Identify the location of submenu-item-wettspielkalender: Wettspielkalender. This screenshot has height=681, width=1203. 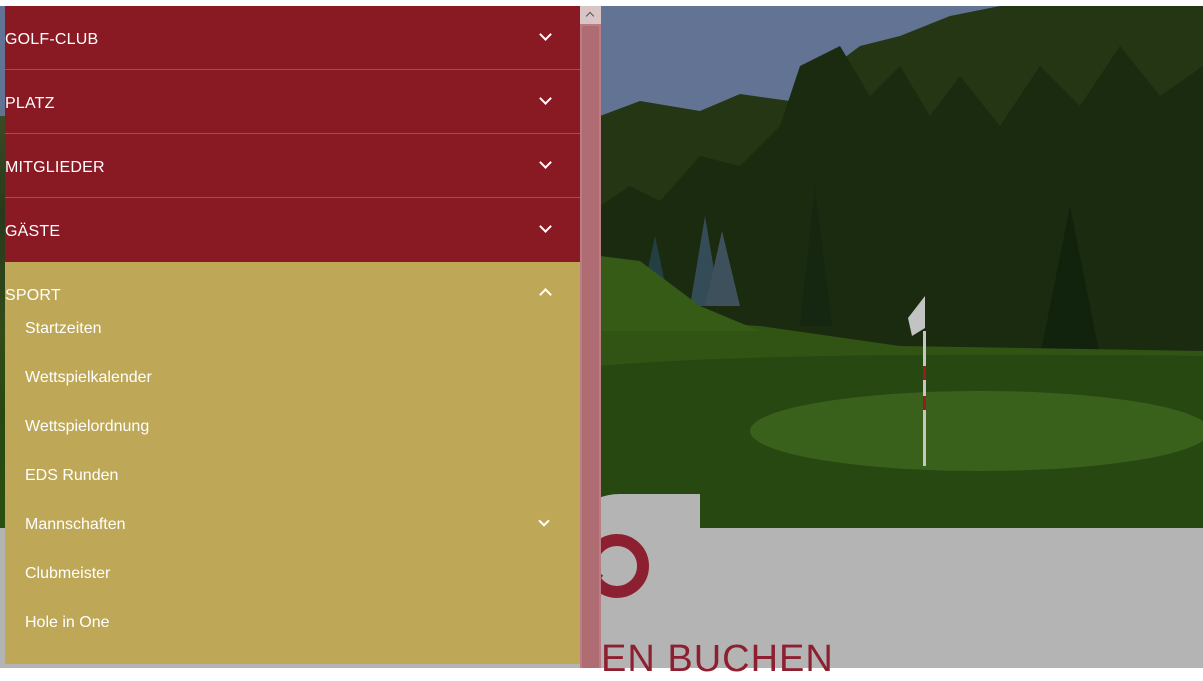
(292, 377).